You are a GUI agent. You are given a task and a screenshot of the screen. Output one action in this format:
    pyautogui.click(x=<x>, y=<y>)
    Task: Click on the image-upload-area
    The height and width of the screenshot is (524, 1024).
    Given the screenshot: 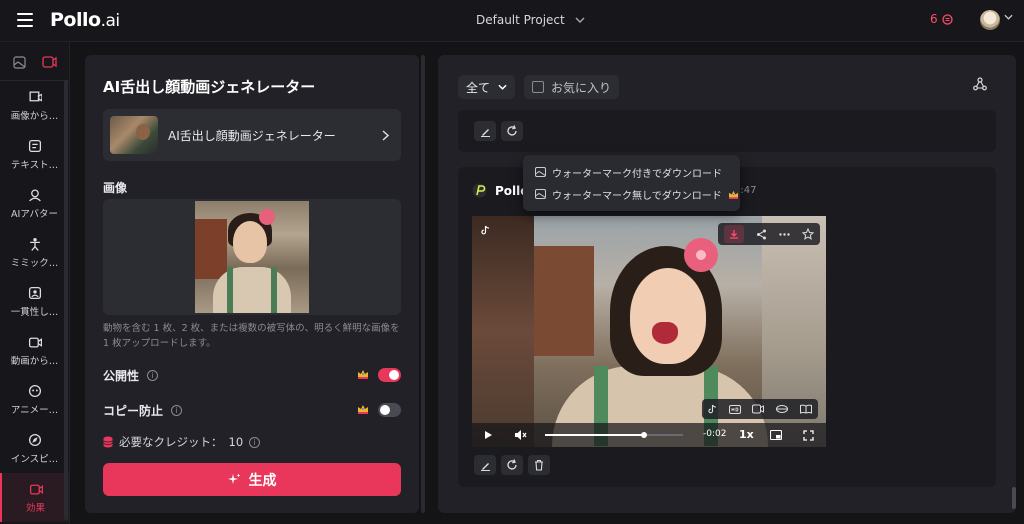 What is the action you would take?
    pyautogui.click(x=252, y=257)
    